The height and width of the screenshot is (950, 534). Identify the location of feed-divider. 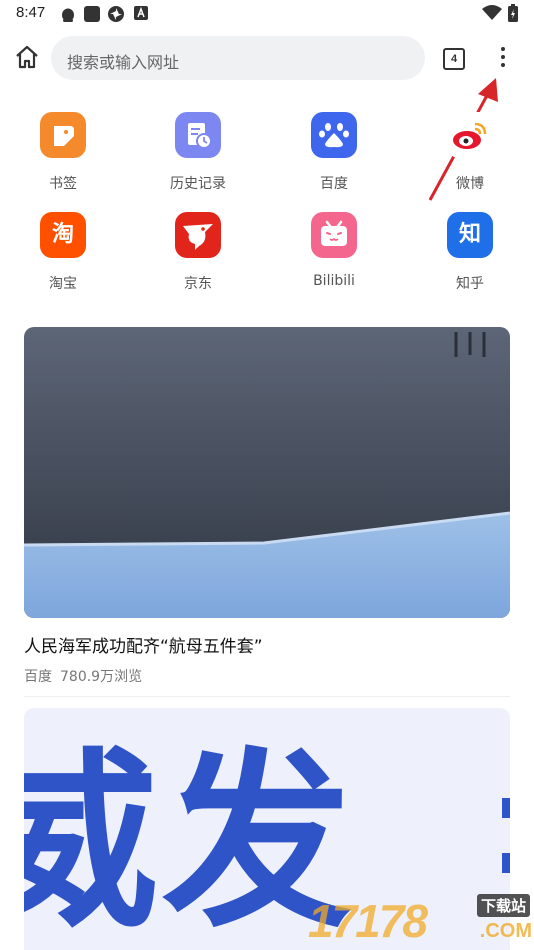
(267, 696).